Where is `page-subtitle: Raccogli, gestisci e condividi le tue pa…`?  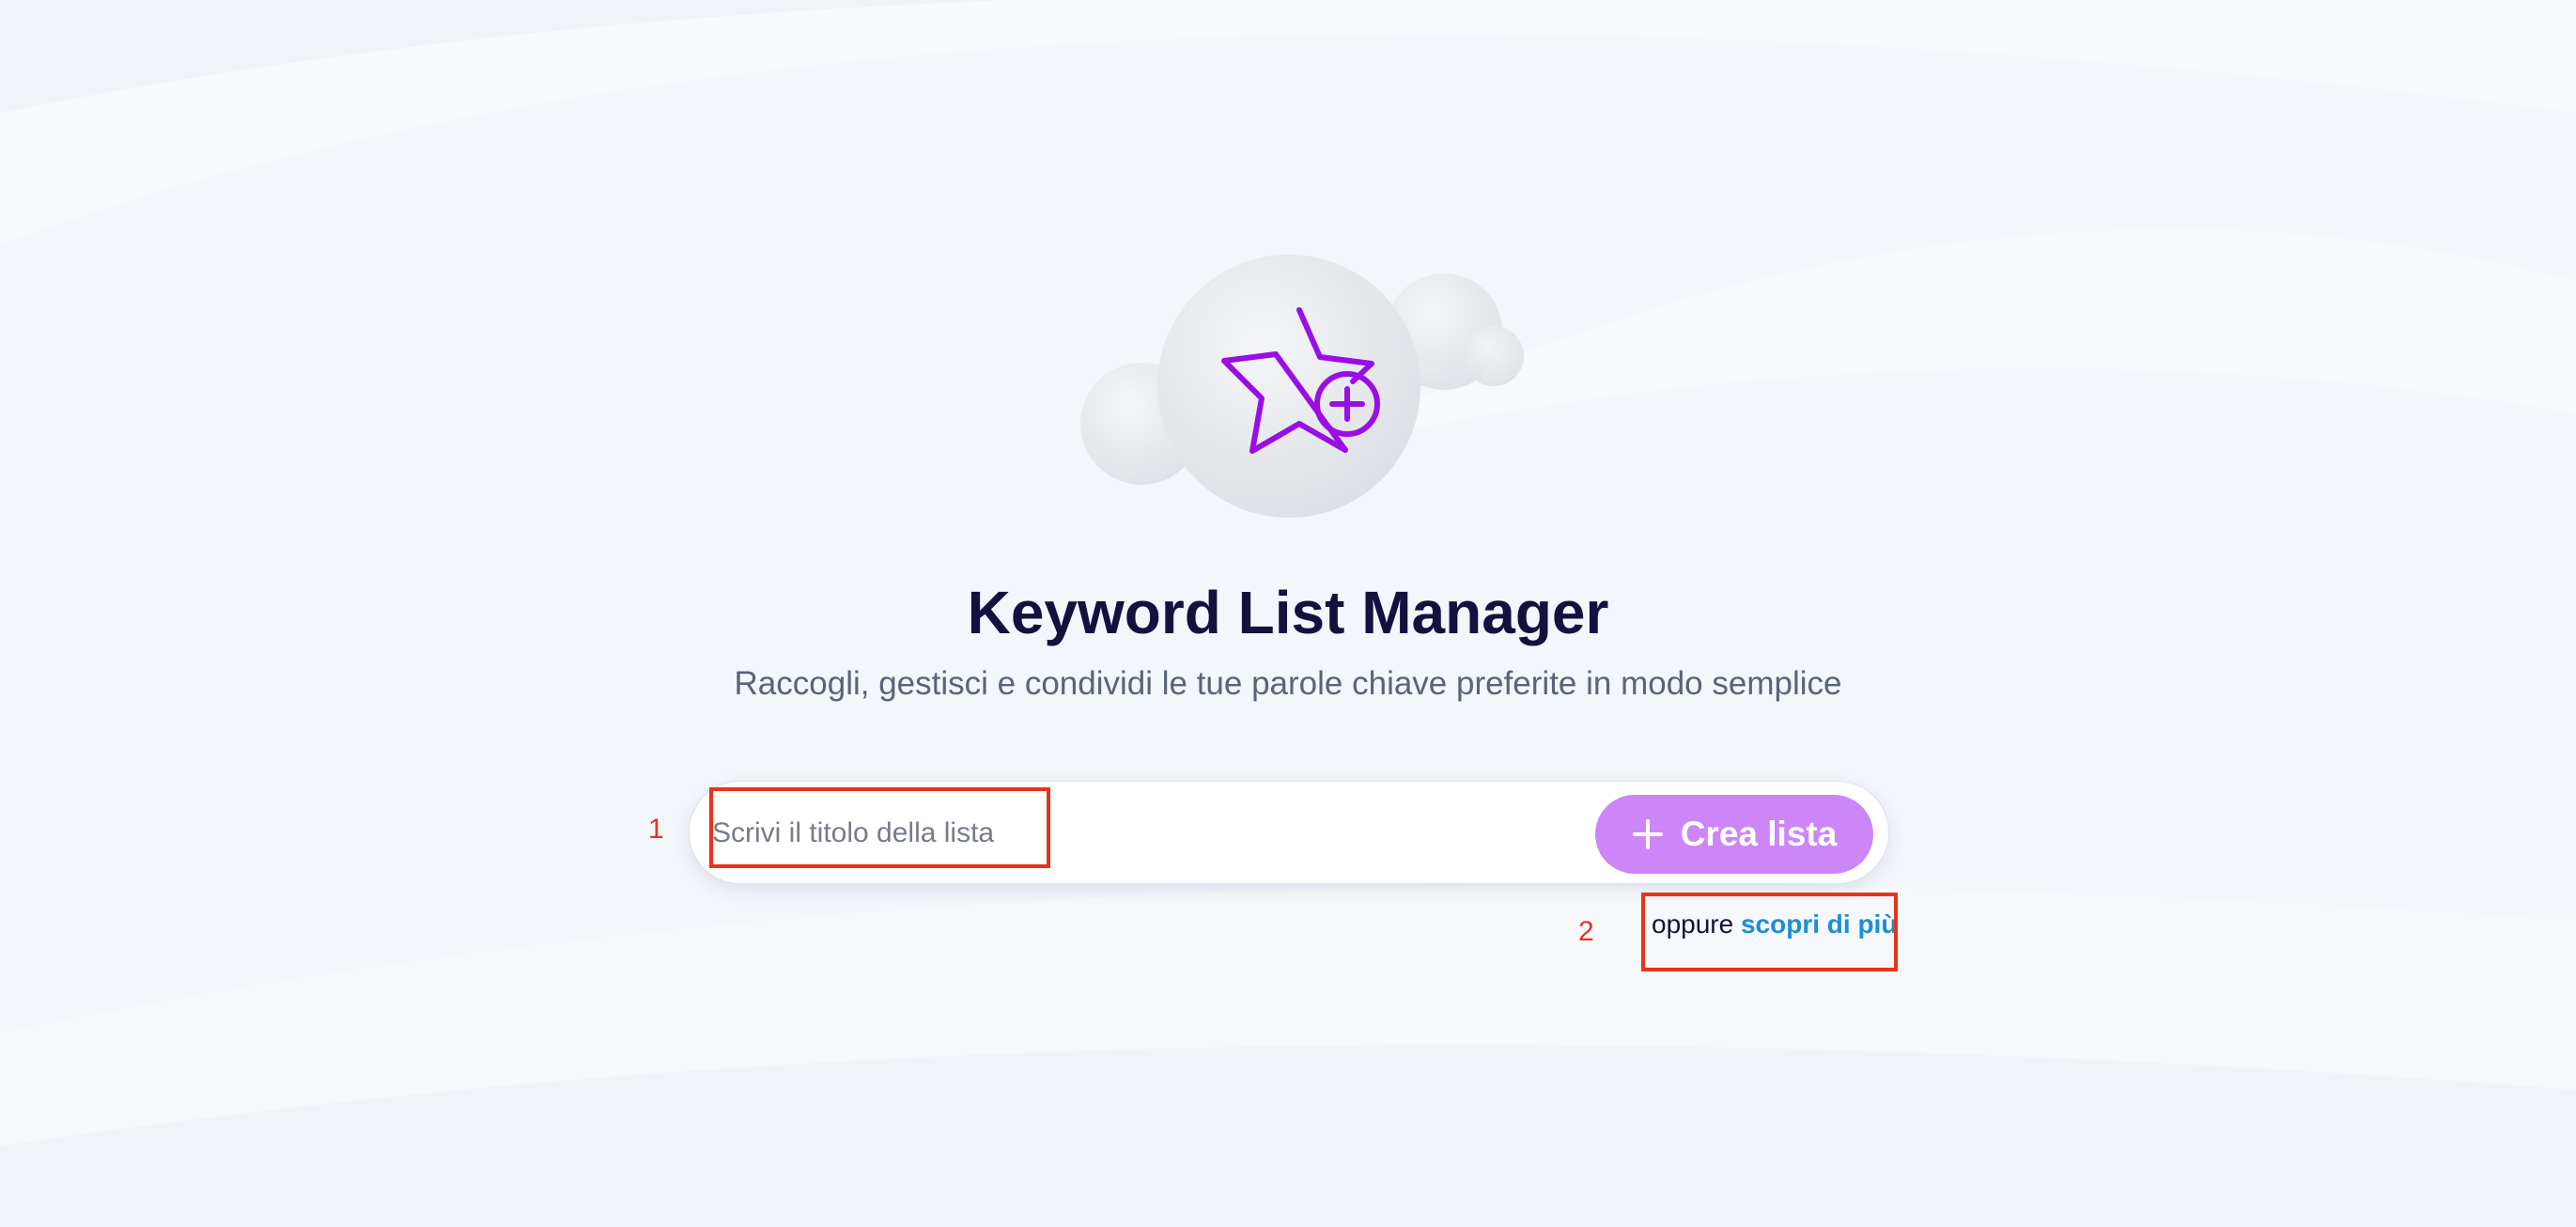 page-subtitle: Raccogli, gestisci e condividi le tue pa… is located at coordinates (1288, 683).